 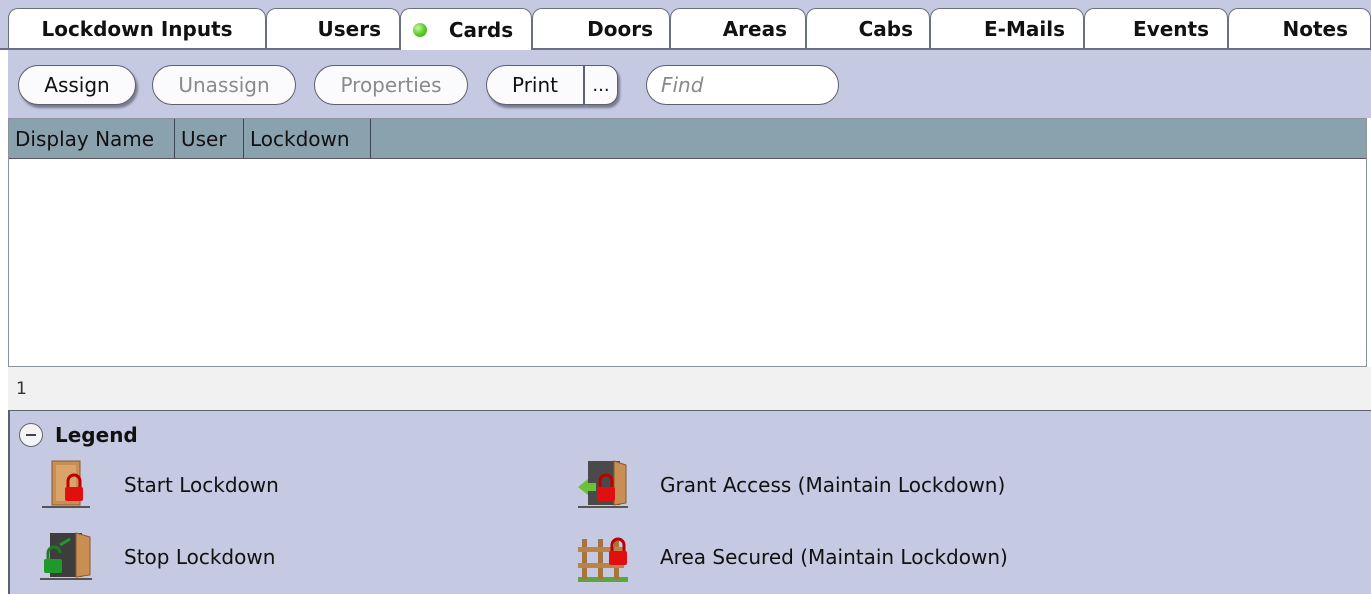 I want to click on tab-users: Users, so click(x=333, y=28).